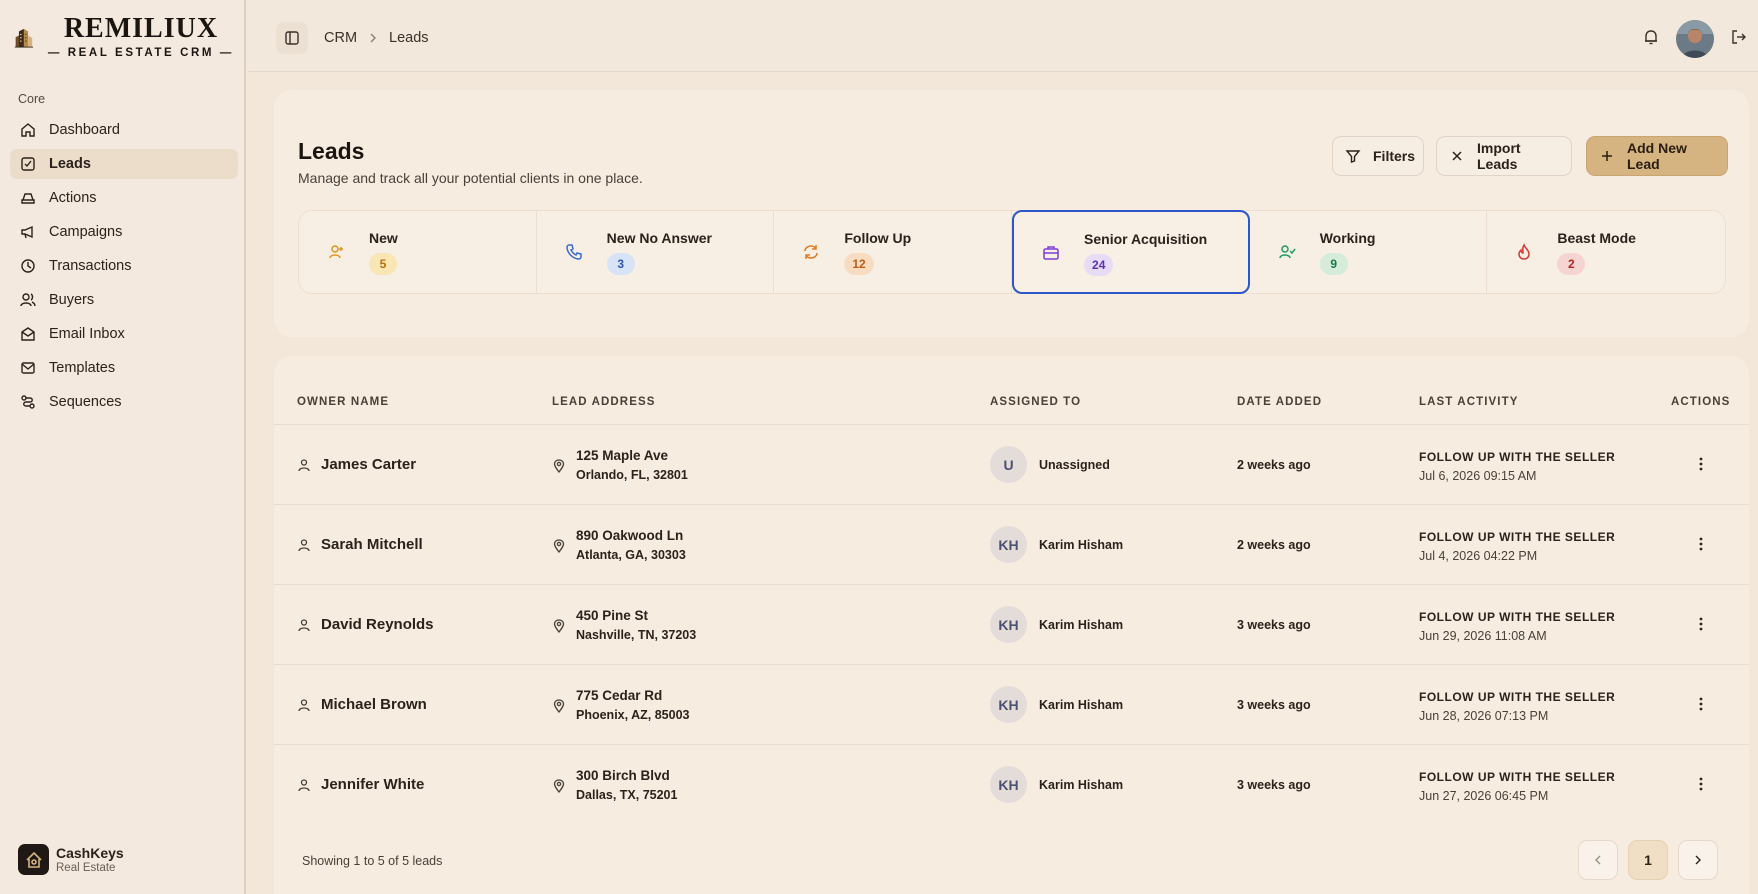  Describe the element at coordinates (811, 252) in the screenshot. I see `refresh-icon` at that location.